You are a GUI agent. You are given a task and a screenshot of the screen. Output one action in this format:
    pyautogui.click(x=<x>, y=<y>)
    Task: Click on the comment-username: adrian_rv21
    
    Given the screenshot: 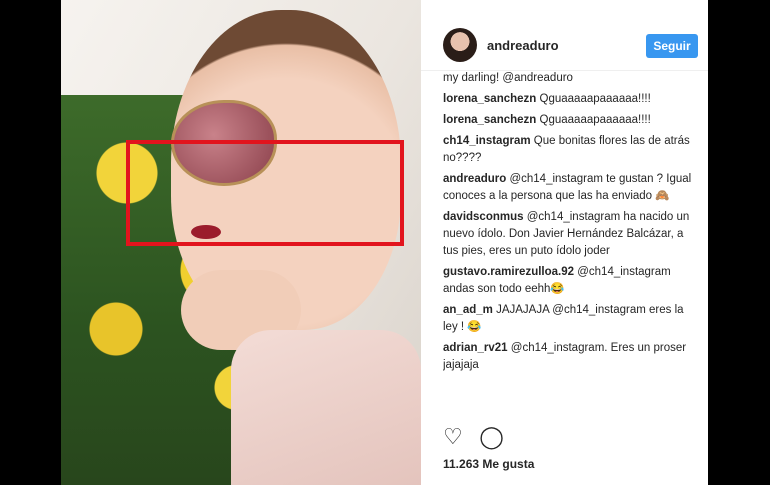 What is the action you would take?
    pyautogui.click(x=475, y=348)
    